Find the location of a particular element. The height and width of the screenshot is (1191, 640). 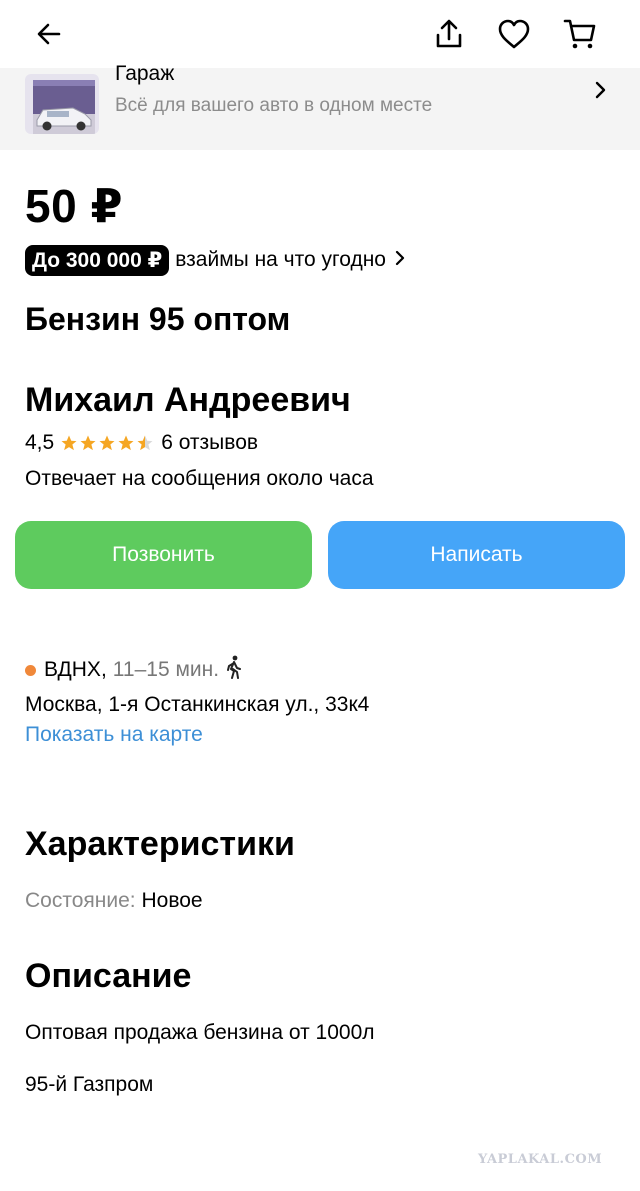

listing-title: Бензин 95 оптом is located at coordinates (158, 319).